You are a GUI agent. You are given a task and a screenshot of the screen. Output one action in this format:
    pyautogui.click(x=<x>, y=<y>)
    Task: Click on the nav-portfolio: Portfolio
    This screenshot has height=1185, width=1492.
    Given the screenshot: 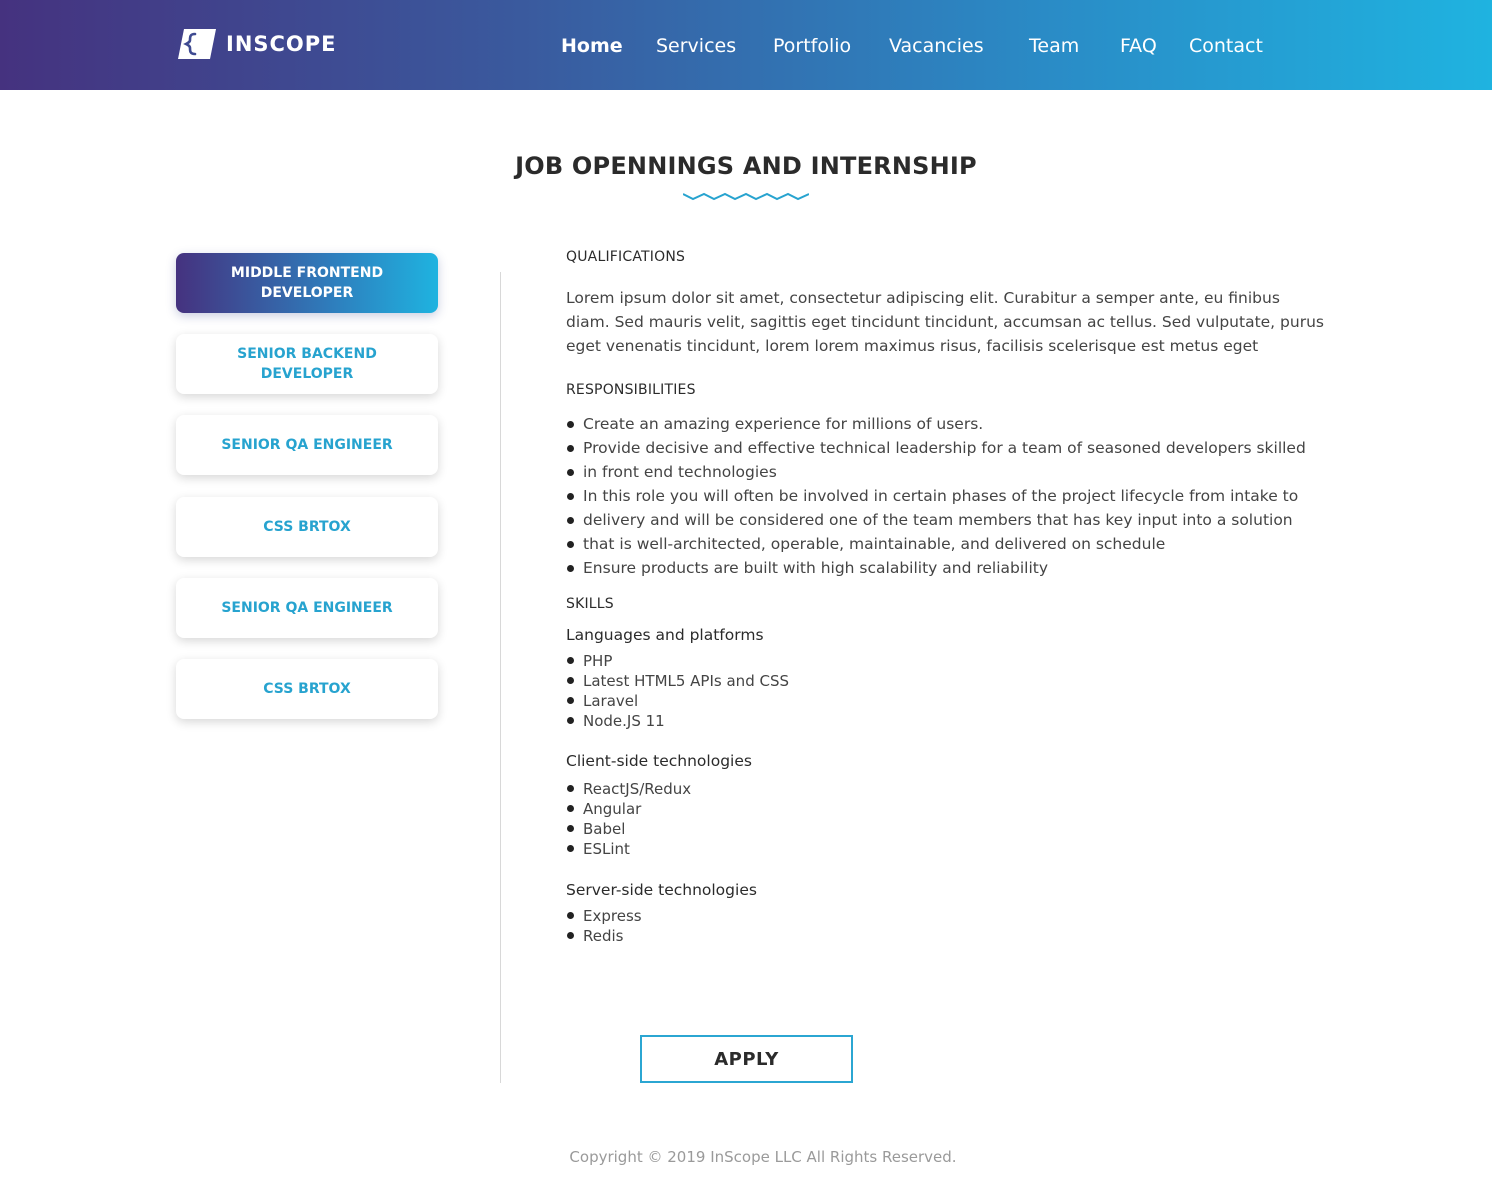 What is the action you would take?
    pyautogui.click(x=812, y=46)
    